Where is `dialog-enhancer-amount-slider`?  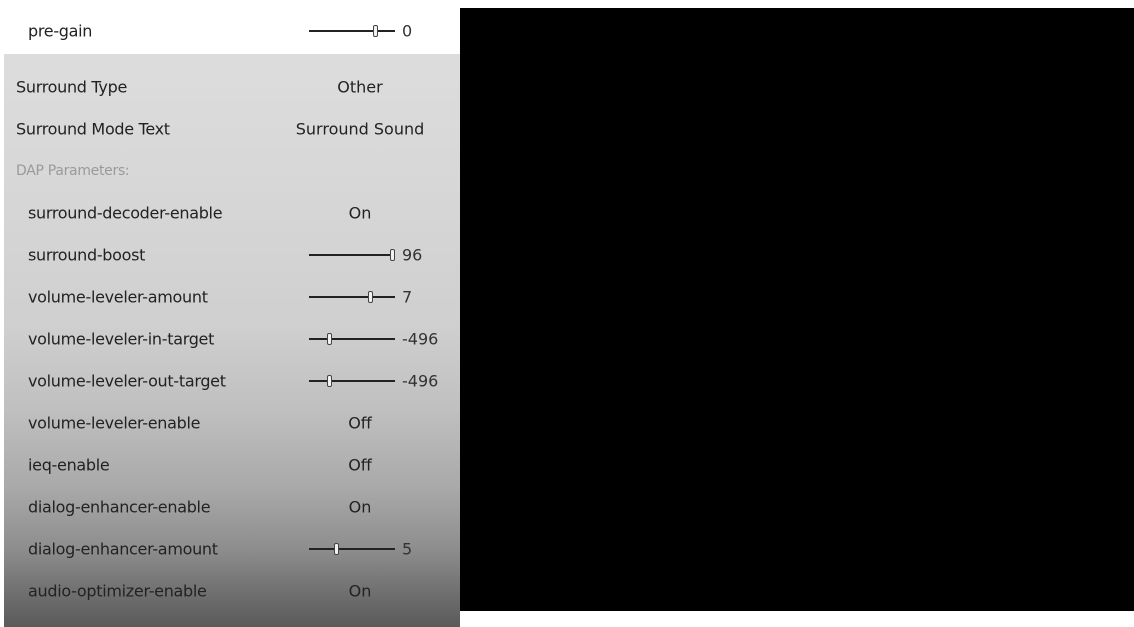
dialog-enhancer-amount-slider is located at coordinates (352, 549).